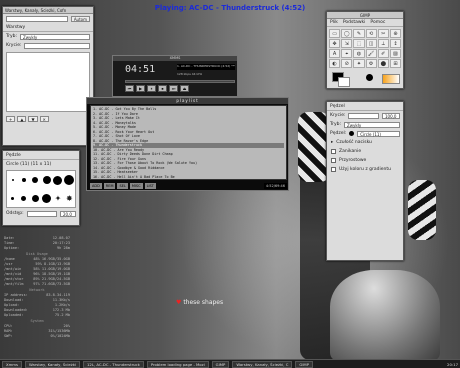 The height and width of the screenshot is (368, 460). What do you see at coordinates (129, 88) in the screenshot?
I see `prev-icon: ⏮` at bounding box center [129, 88].